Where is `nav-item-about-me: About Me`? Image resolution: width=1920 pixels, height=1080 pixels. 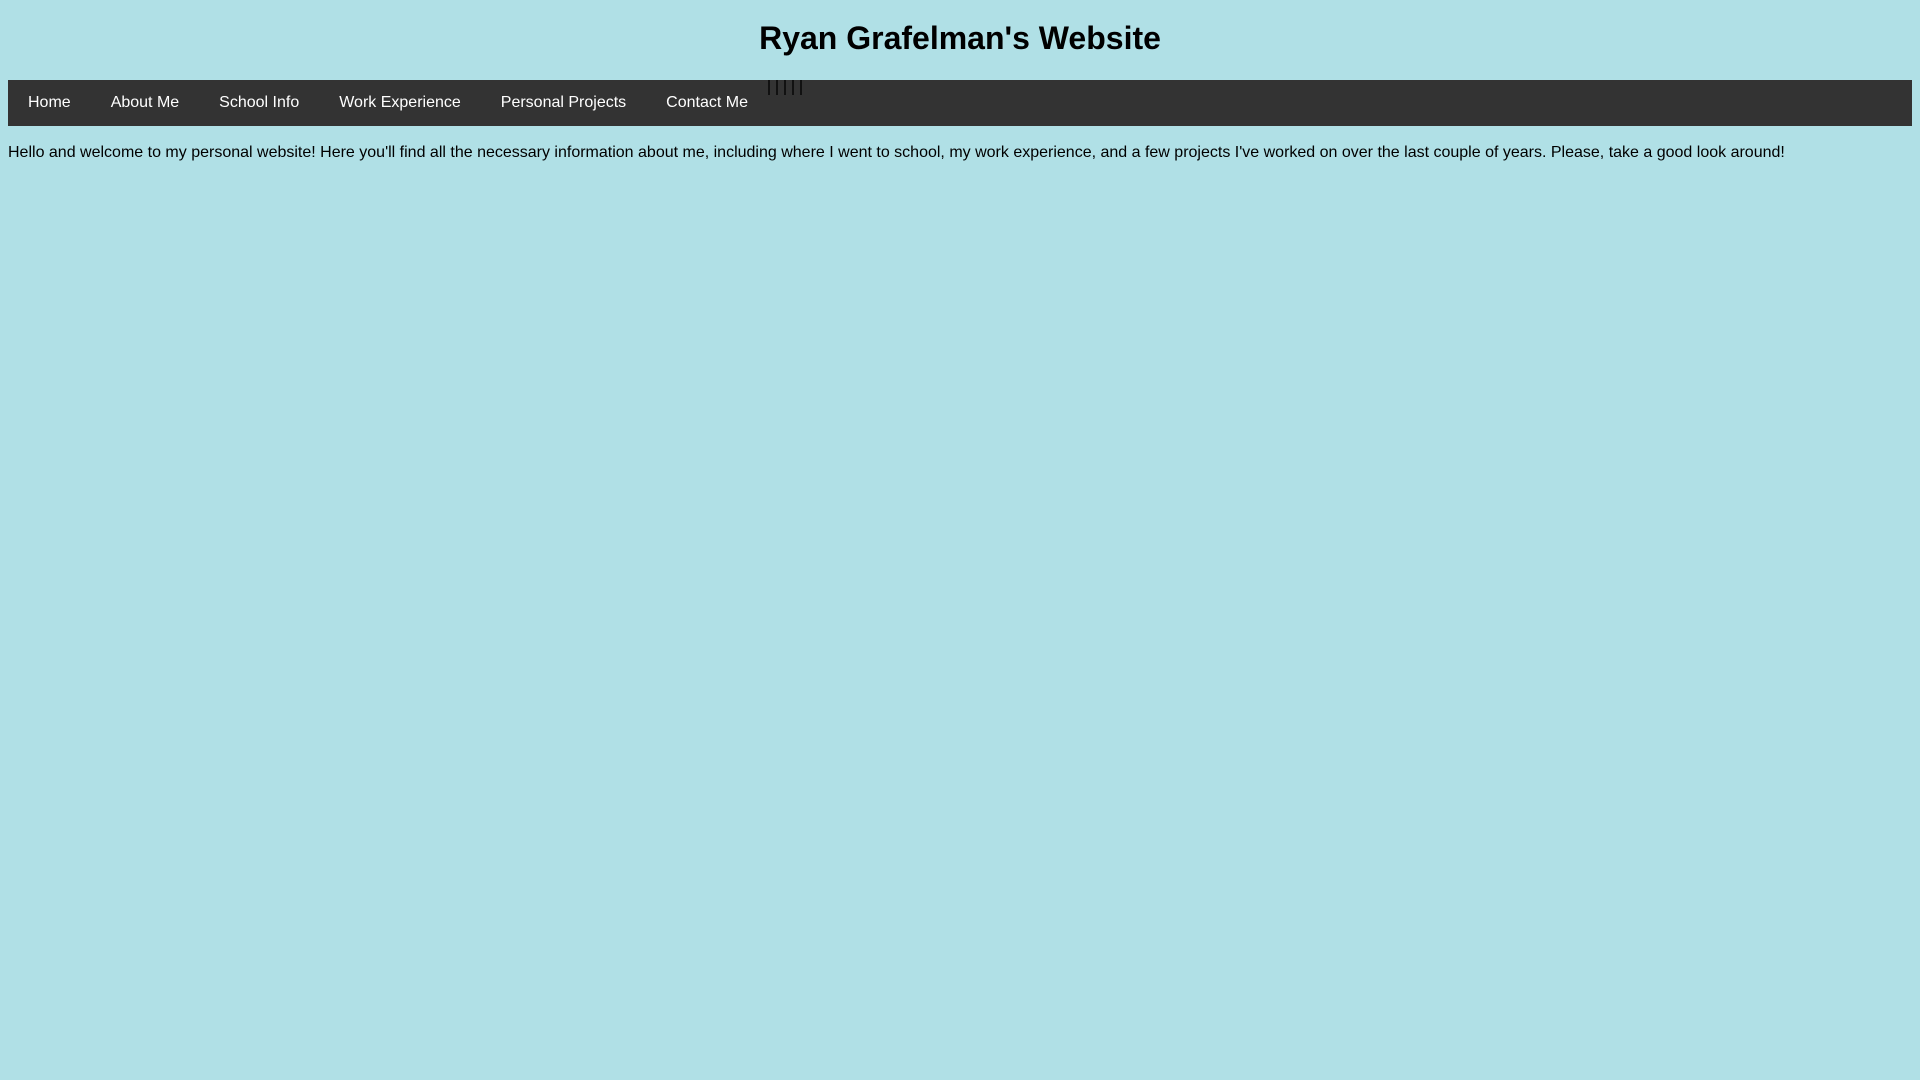
nav-item-about-me: About Me is located at coordinates (145, 103).